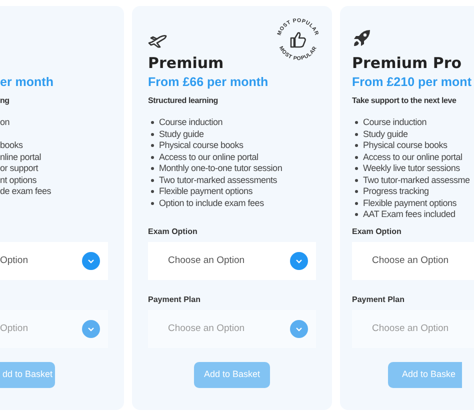 The width and height of the screenshot is (474, 414). Describe the element at coordinates (11, 146) in the screenshot. I see `feature-item: books` at that location.